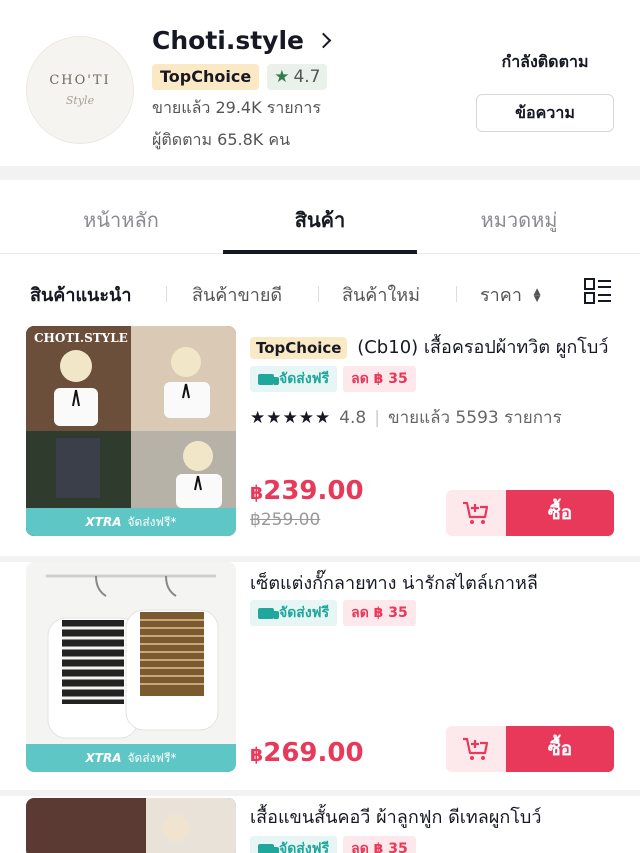 The height and width of the screenshot is (853, 640). I want to click on sort-arrows-icon: ▲ ▼, so click(537, 295).